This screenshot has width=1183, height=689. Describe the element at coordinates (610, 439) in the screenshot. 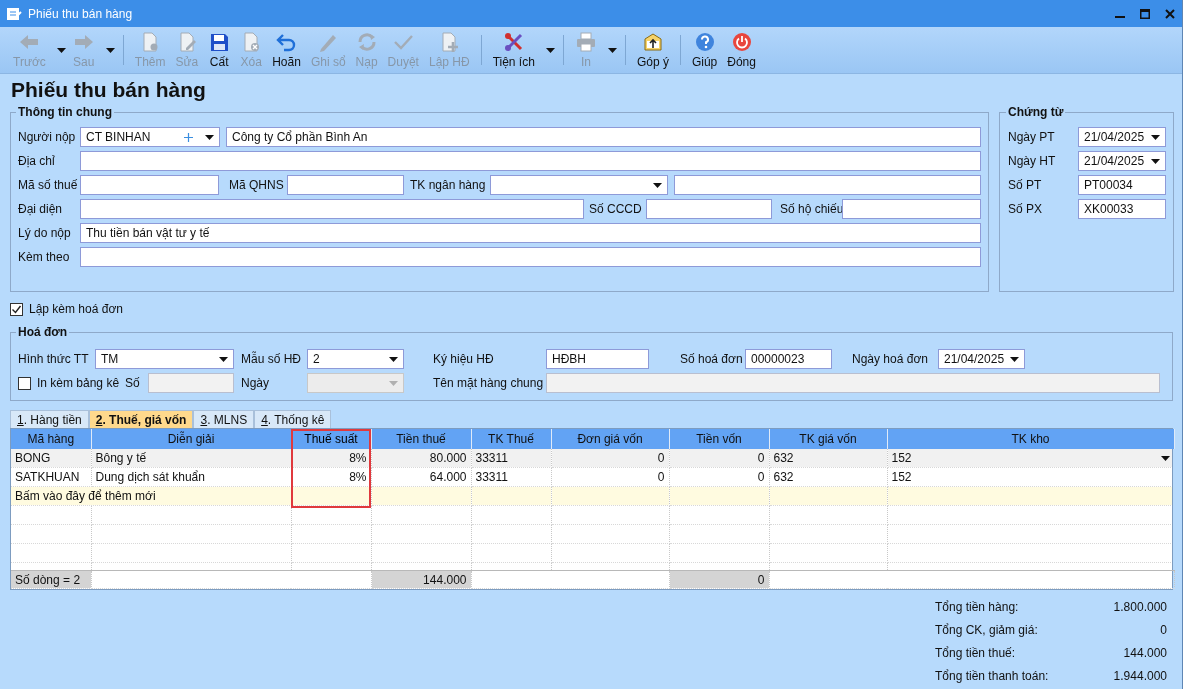

I see `column-header: Đơn giá vốn` at that location.